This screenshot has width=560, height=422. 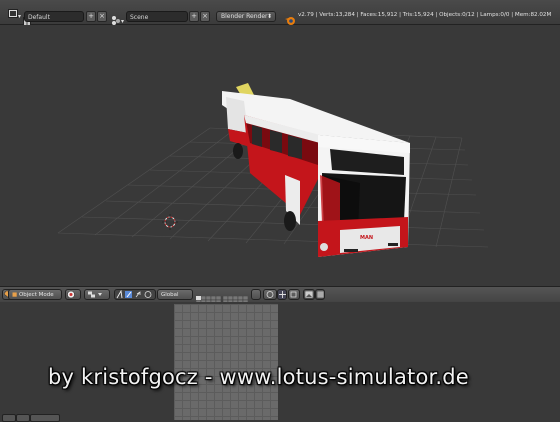 I want to click on snap-toggle, so click(x=282, y=294).